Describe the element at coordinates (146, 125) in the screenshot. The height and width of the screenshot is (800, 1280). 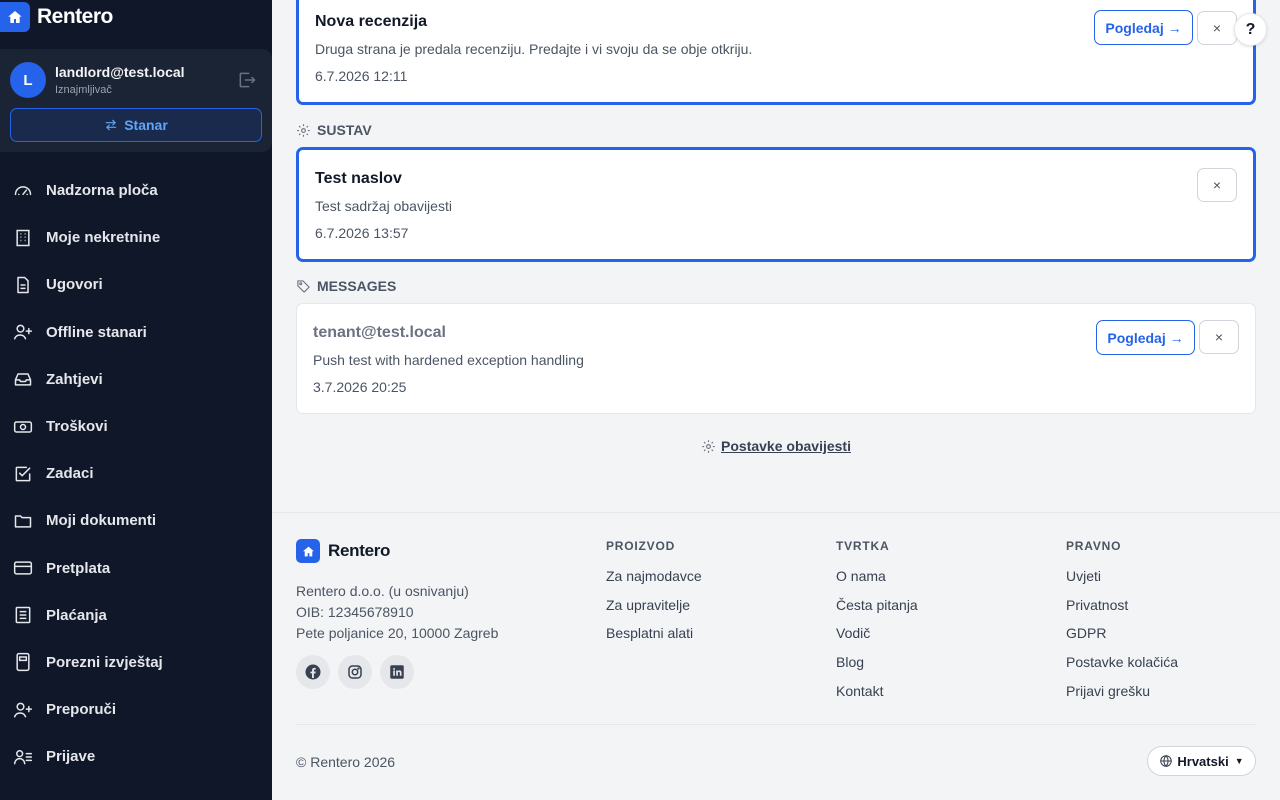
I see `switch-role-label: Stanar` at that location.